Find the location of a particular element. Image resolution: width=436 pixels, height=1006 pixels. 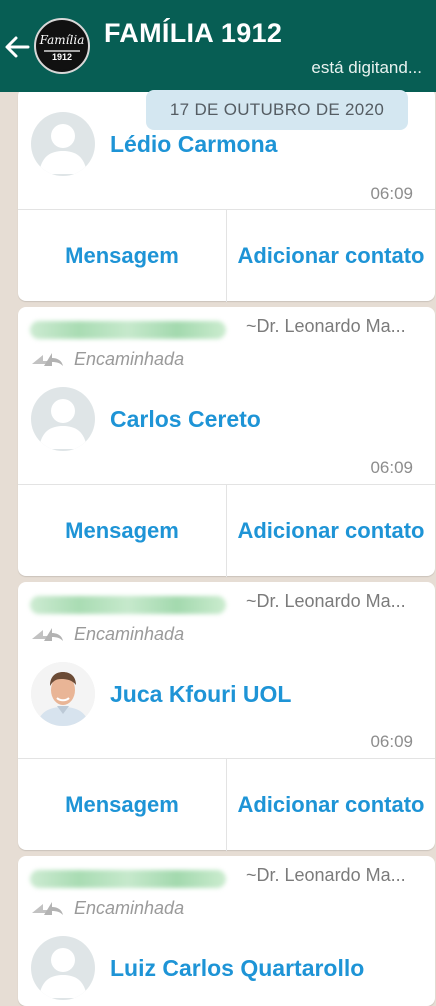

back-arrow-icon is located at coordinates (17, 47).